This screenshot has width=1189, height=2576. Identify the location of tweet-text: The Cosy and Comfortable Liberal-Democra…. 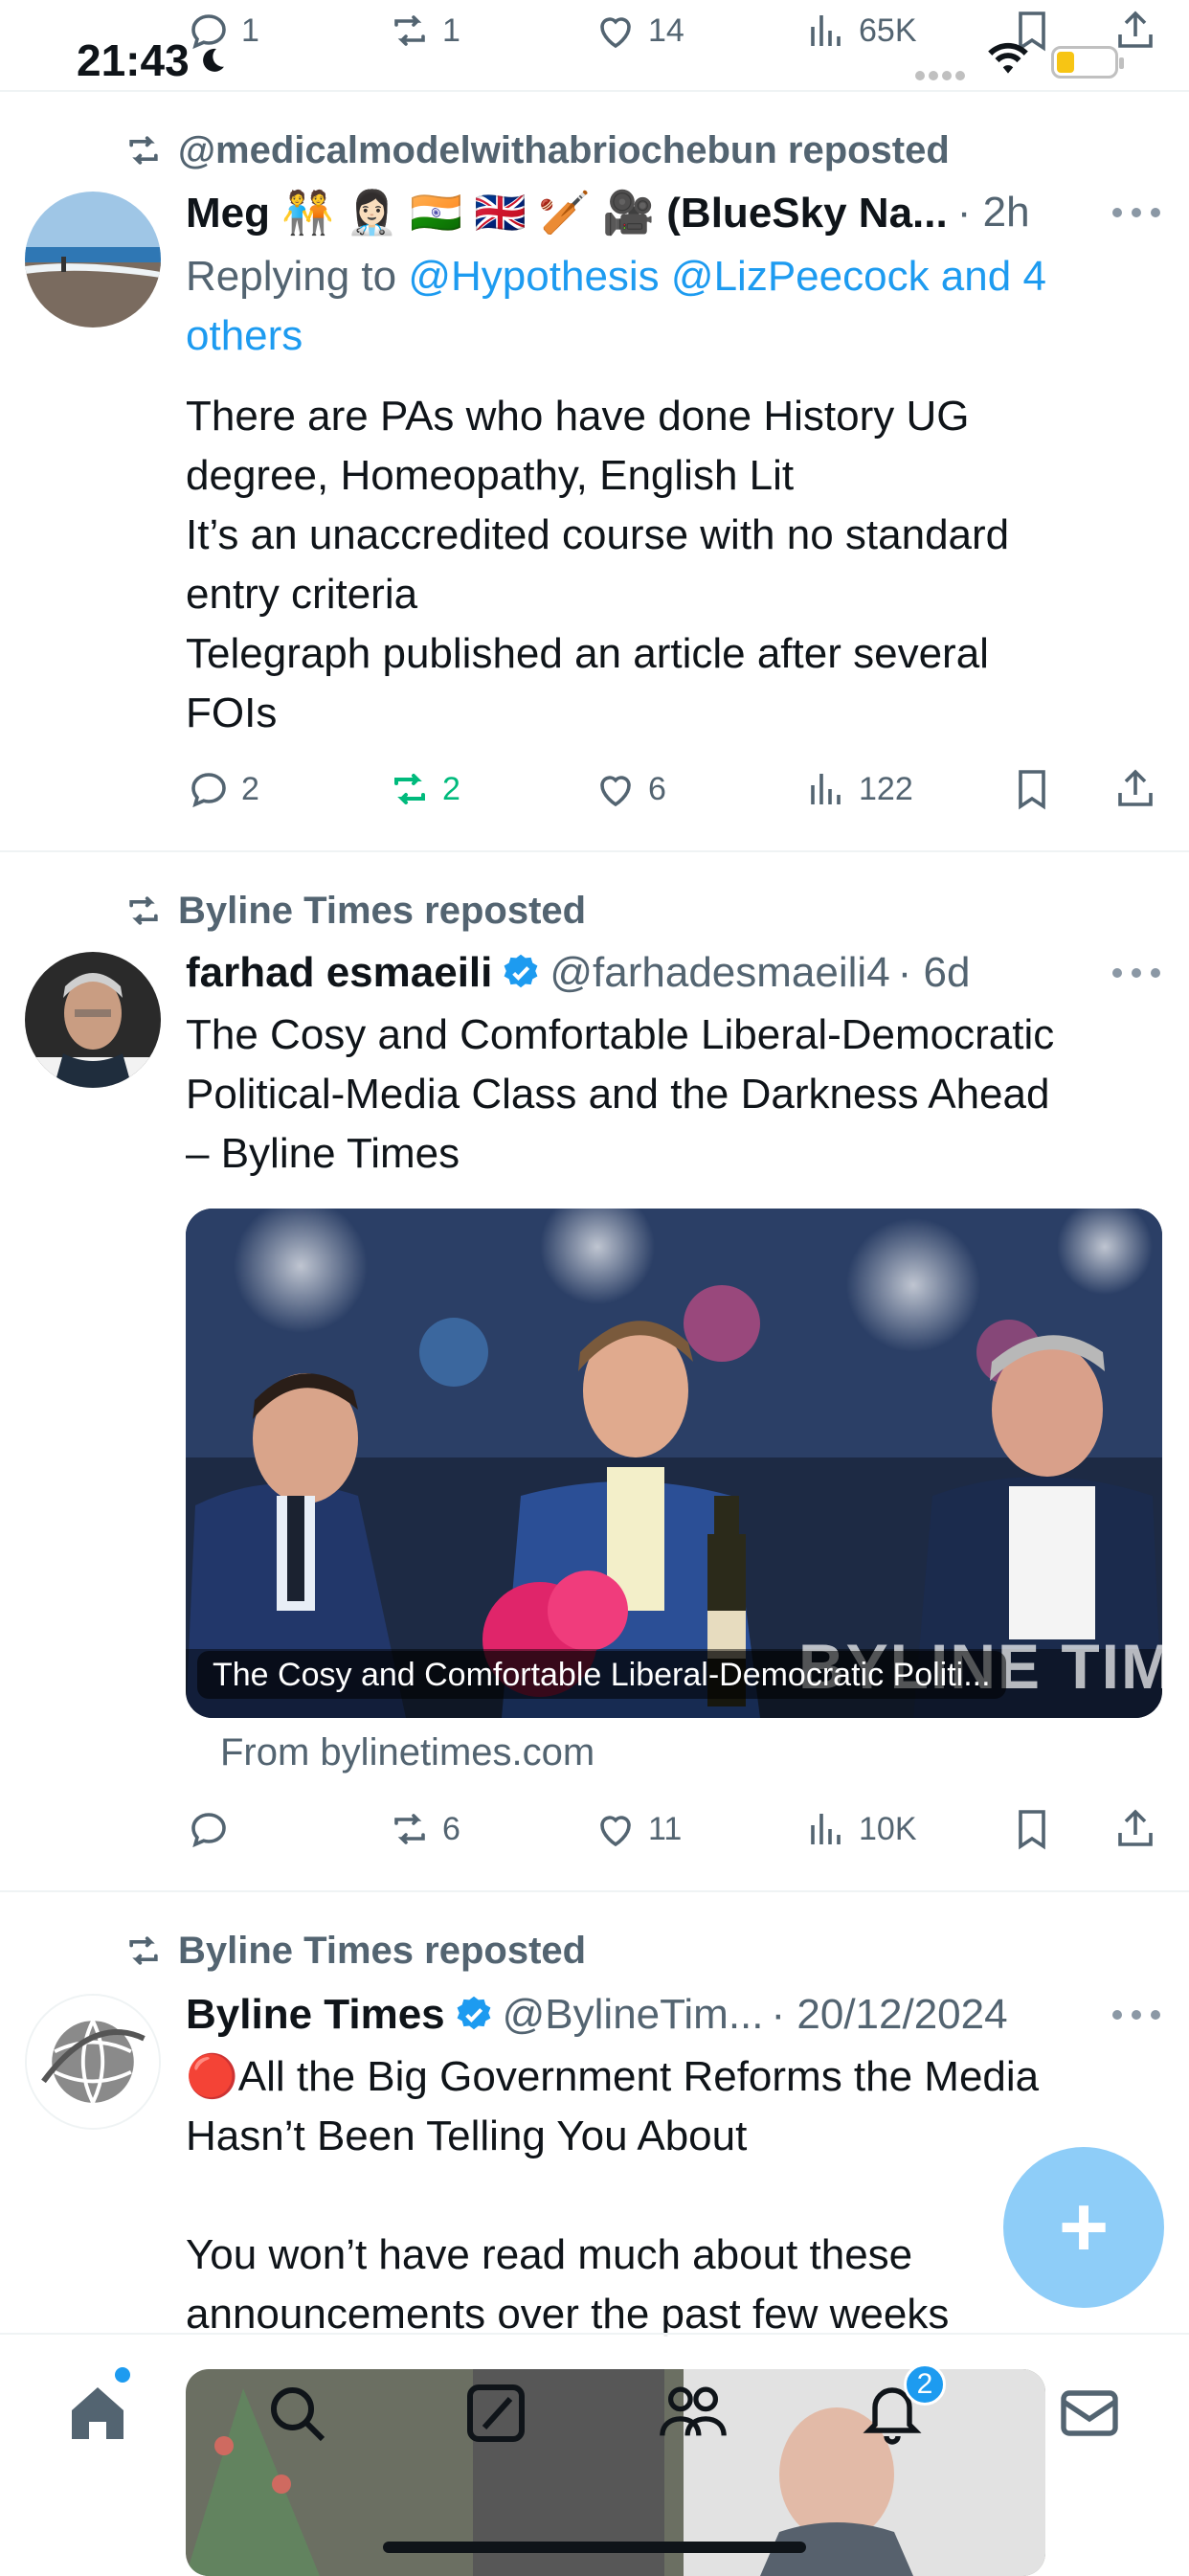
(620, 1094).